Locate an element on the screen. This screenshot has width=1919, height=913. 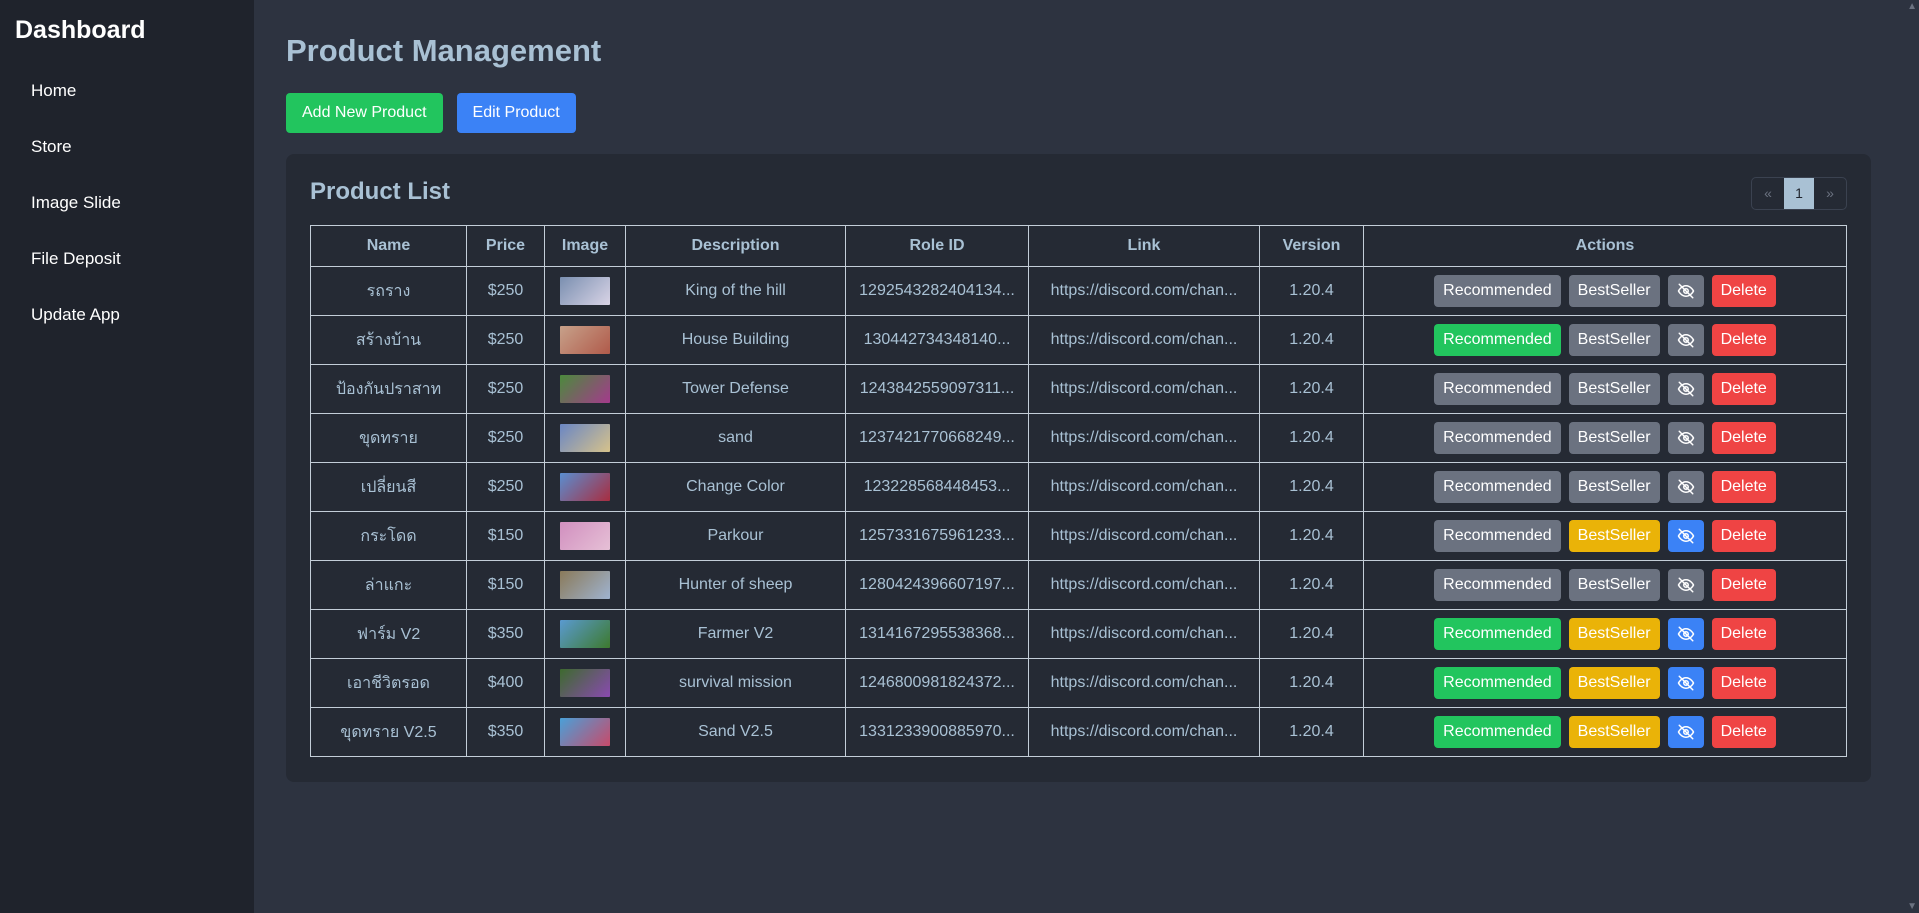
product-name: ฟาร์ม V2 is located at coordinates (388, 634).